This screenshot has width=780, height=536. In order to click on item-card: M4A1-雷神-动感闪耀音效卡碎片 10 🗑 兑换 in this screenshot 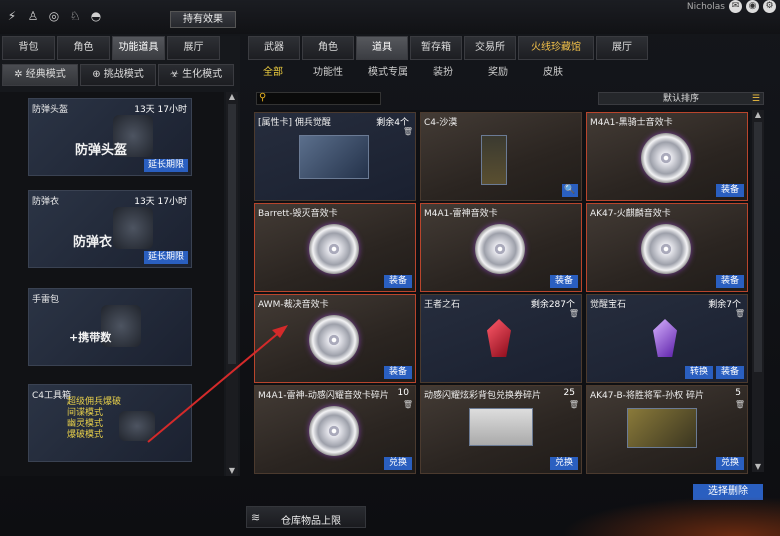, I will do `click(335, 429)`.